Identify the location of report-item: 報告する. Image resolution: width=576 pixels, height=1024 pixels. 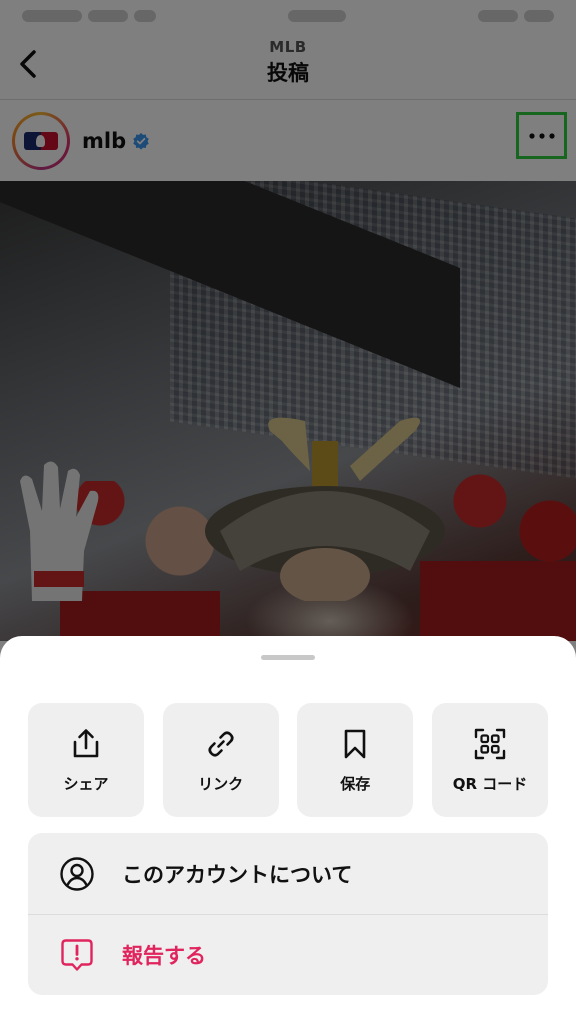
(288, 954).